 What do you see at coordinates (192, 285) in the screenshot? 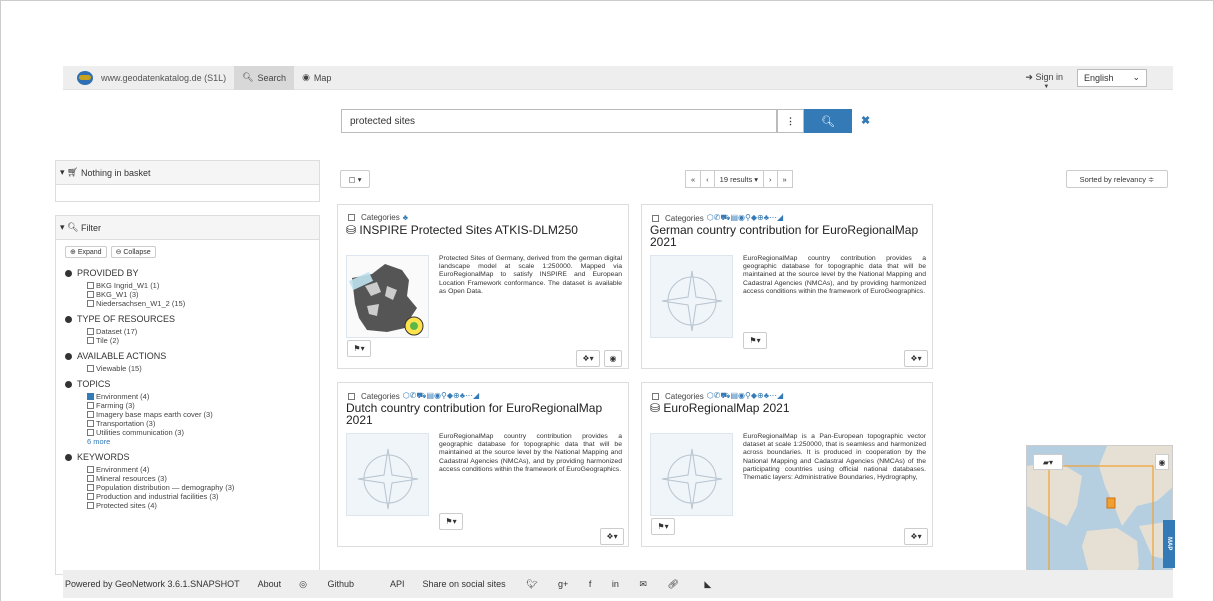
I see `facet-item: BKG Ingrid_W1 (1)` at bounding box center [192, 285].